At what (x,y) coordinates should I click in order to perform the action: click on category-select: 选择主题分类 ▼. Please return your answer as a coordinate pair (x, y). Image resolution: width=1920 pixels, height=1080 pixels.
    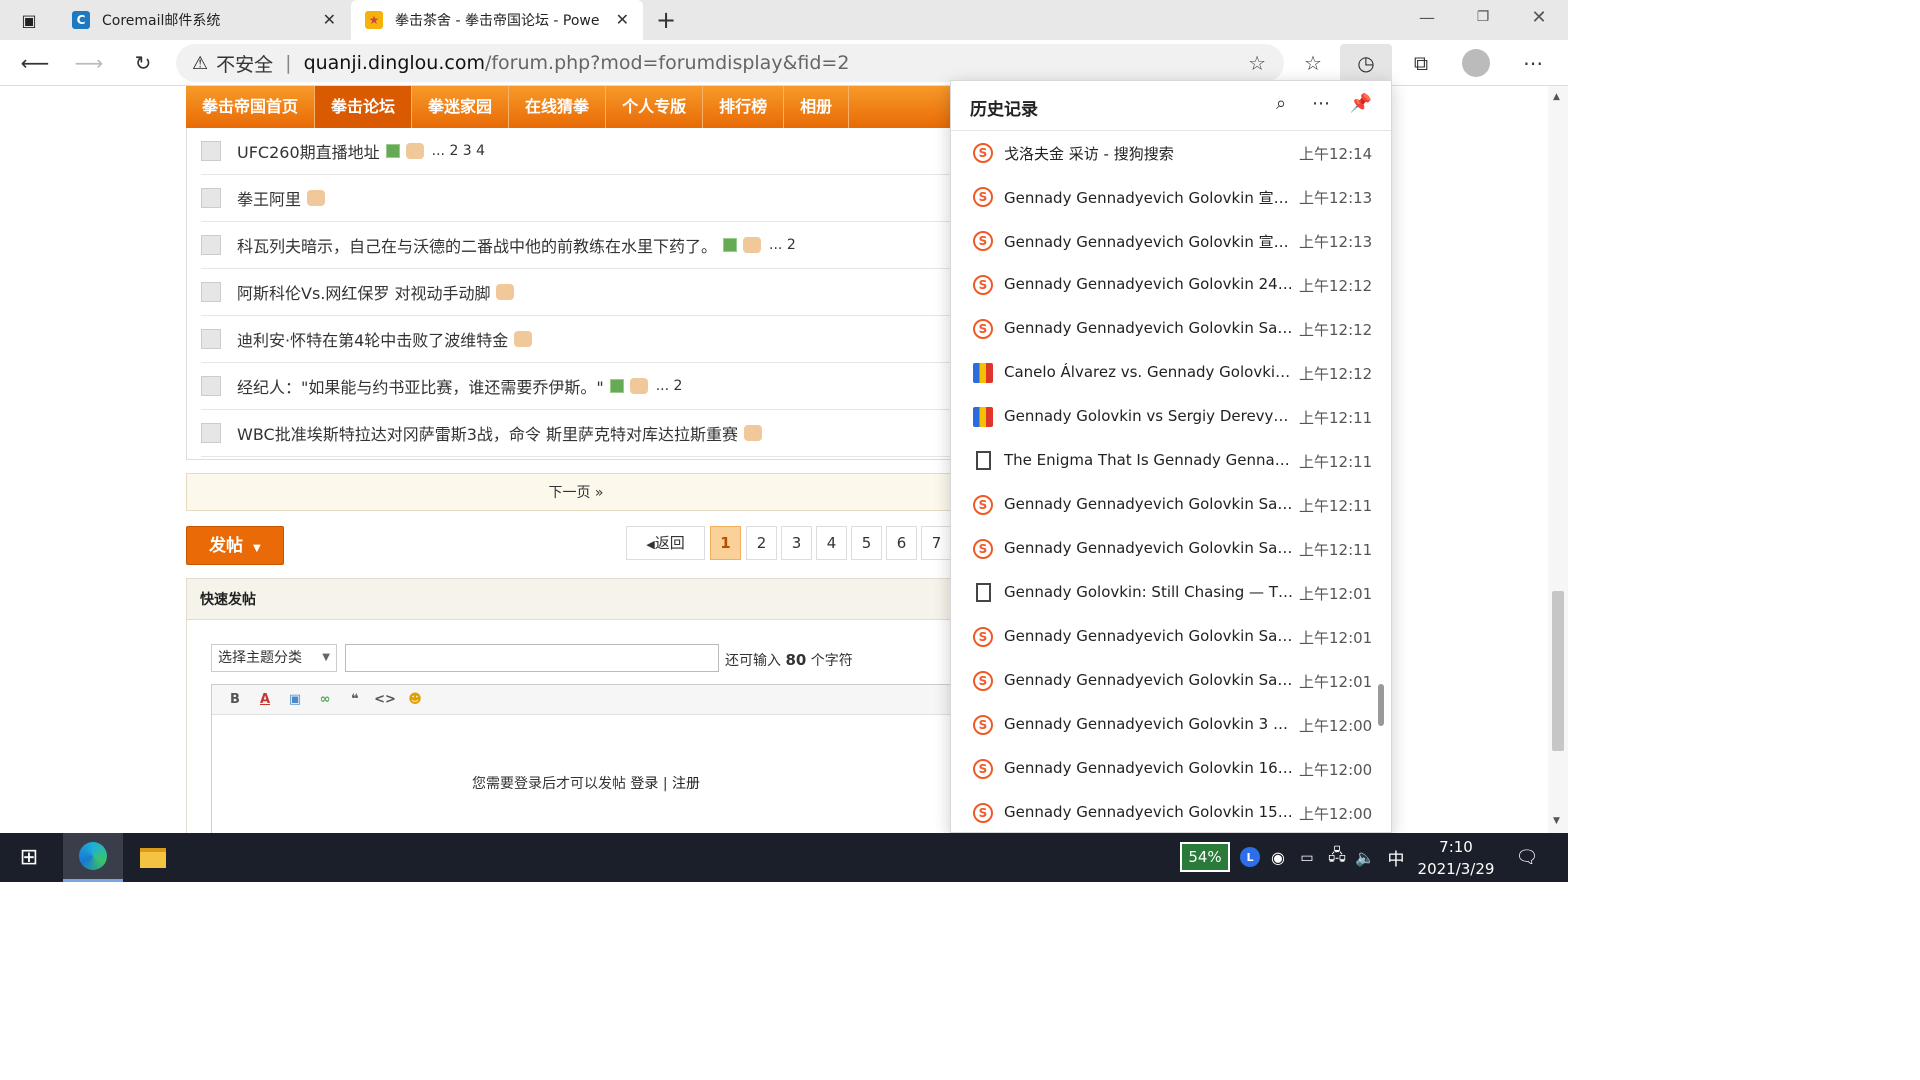
    Looking at the image, I should click on (274, 658).